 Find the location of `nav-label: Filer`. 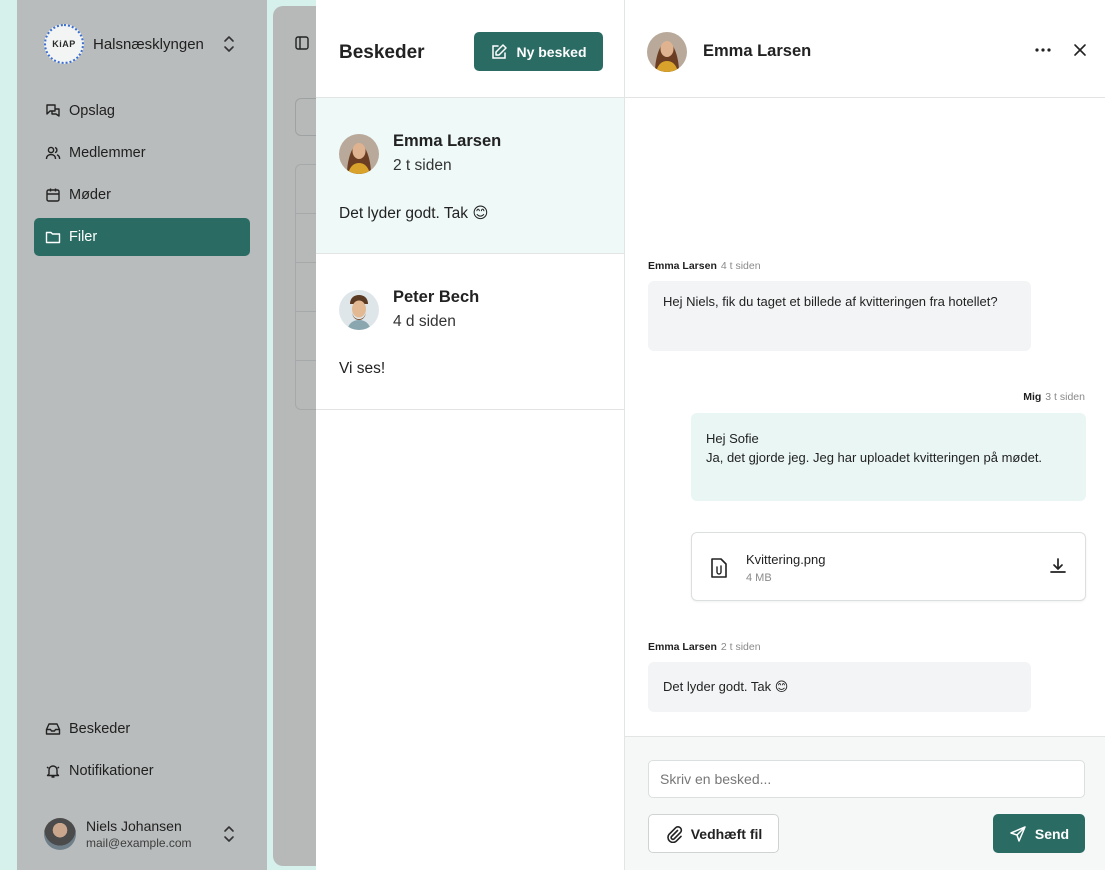

nav-label: Filer is located at coordinates (83, 237).